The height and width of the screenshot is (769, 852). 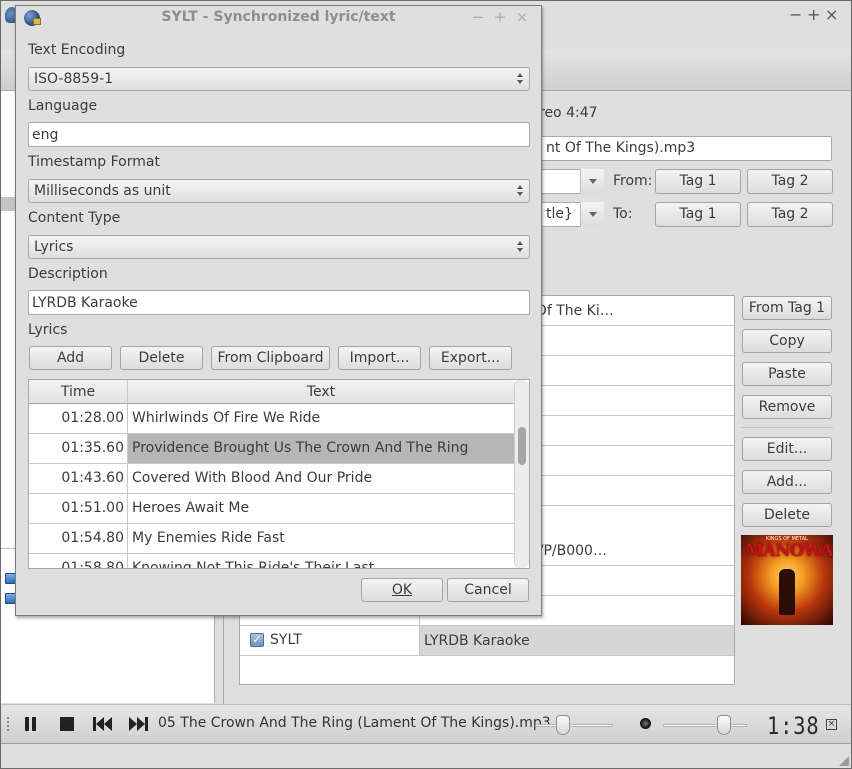 What do you see at coordinates (279, 191) in the screenshot?
I see `timestamp-format-select: Milliseconds as unit` at bounding box center [279, 191].